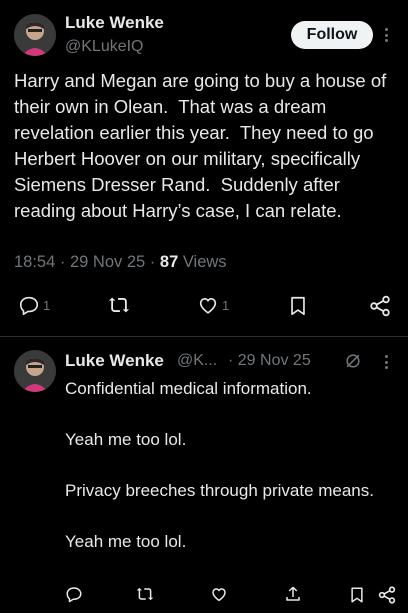  I want to click on reply-like-button, so click(219, 594).